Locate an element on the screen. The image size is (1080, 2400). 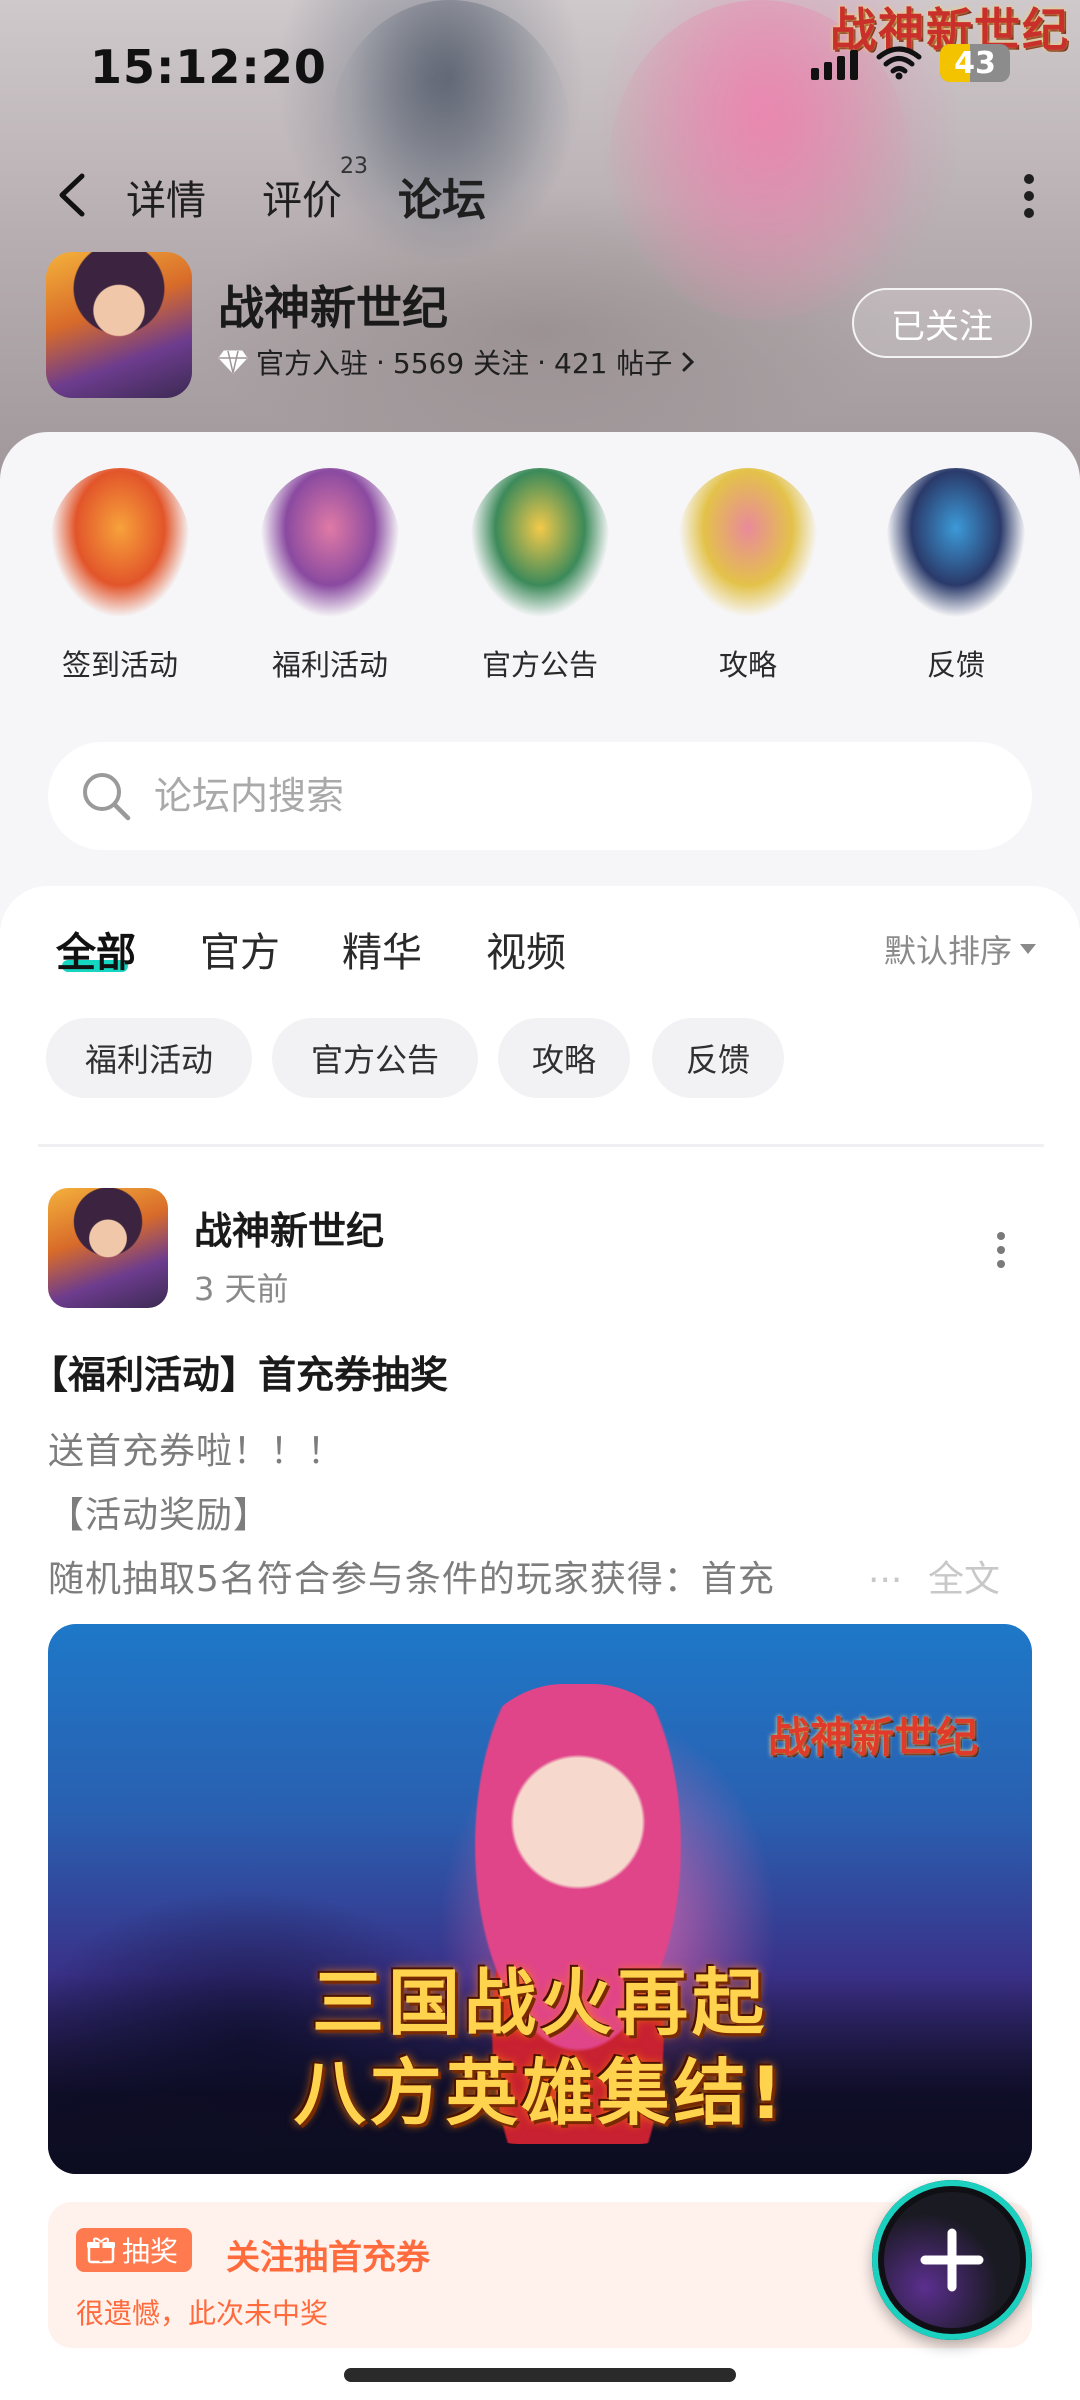
caret-down-icon is located at coordinates (1028, 949).